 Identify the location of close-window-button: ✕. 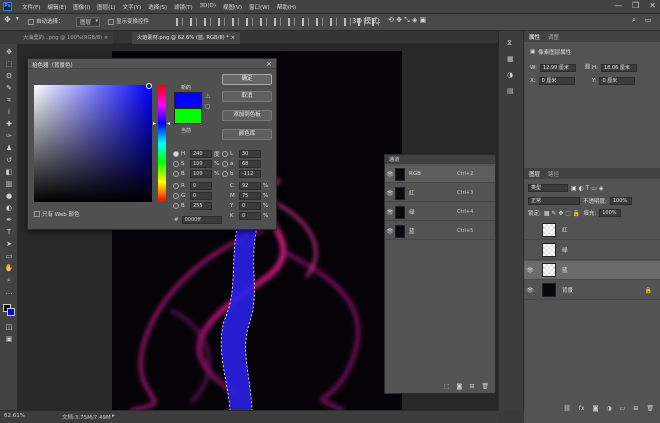
(652, 5).